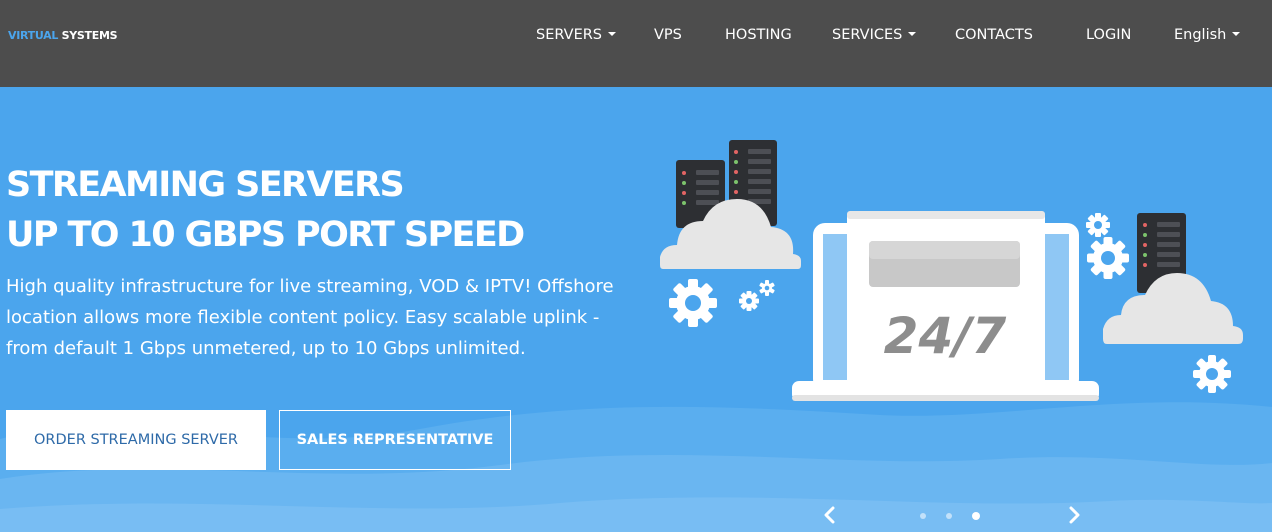 This screenshot has height=532, width=1272. I want to click on nav-servers: SERVERS, so click(576, 35).